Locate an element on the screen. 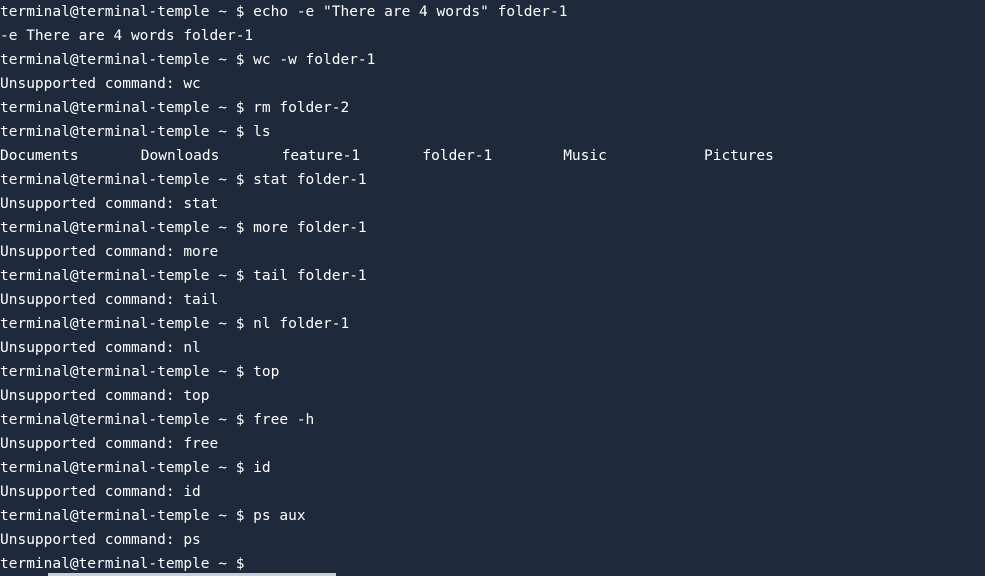 This screenshot has height=576, width=985. ls-entry: Documents is located at coordinates (39, 156).